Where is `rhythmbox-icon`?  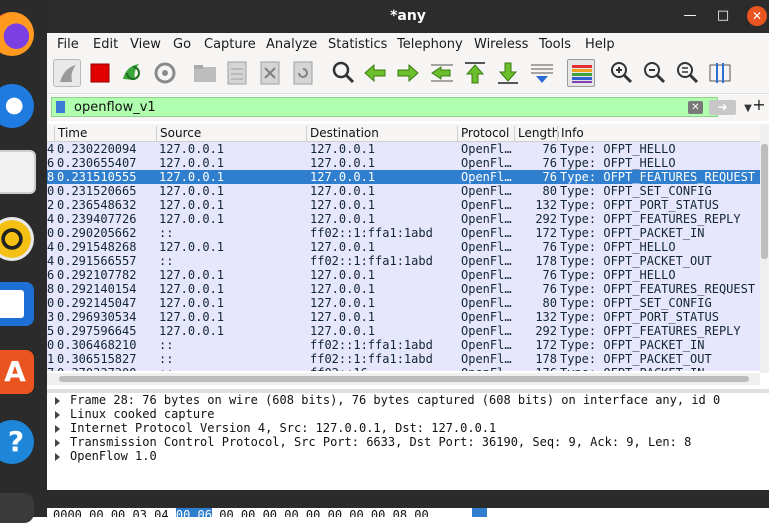 rhythmbox-icon is located at coordinates (17, 239).